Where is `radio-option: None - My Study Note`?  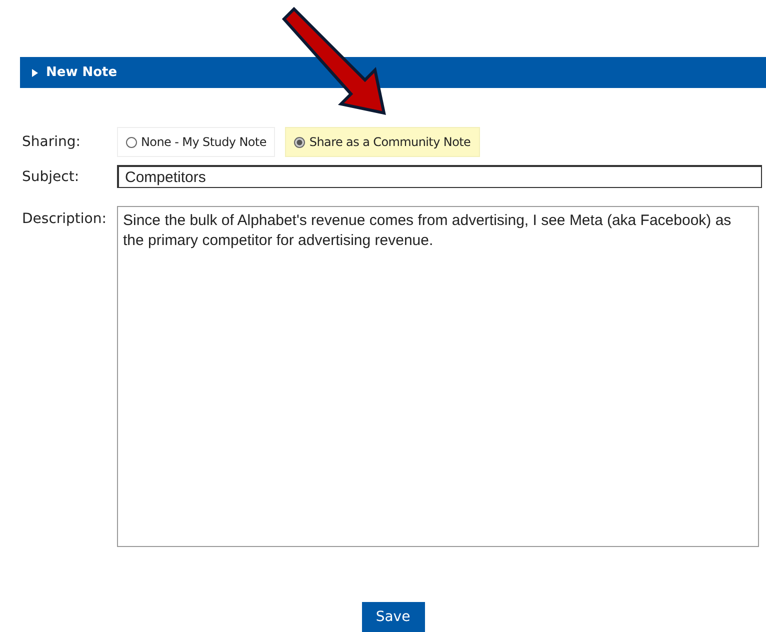
radio-option: None - My Study Note is located at coordinates (196, 142).